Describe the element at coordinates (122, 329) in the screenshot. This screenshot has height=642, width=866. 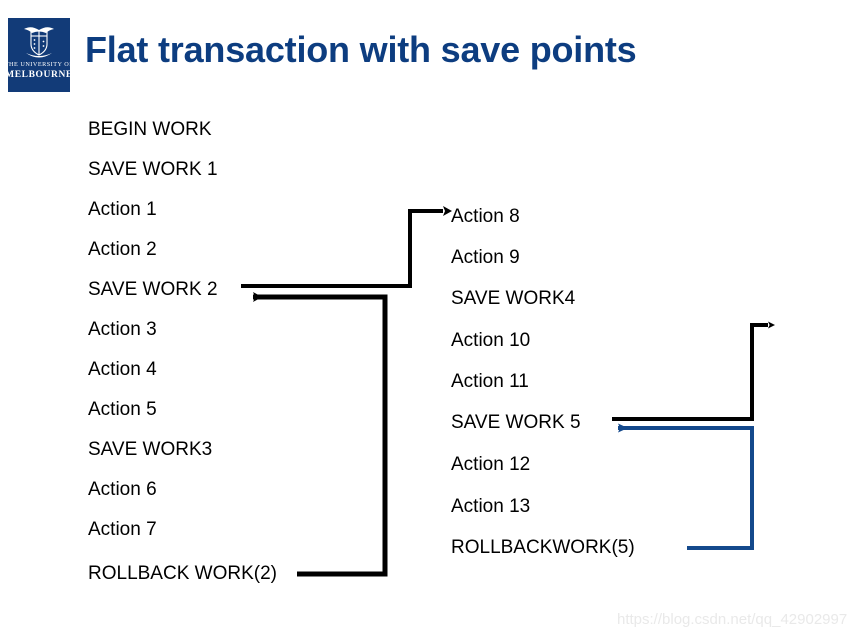
I see `stmt-action-3: Action 3` at that location.